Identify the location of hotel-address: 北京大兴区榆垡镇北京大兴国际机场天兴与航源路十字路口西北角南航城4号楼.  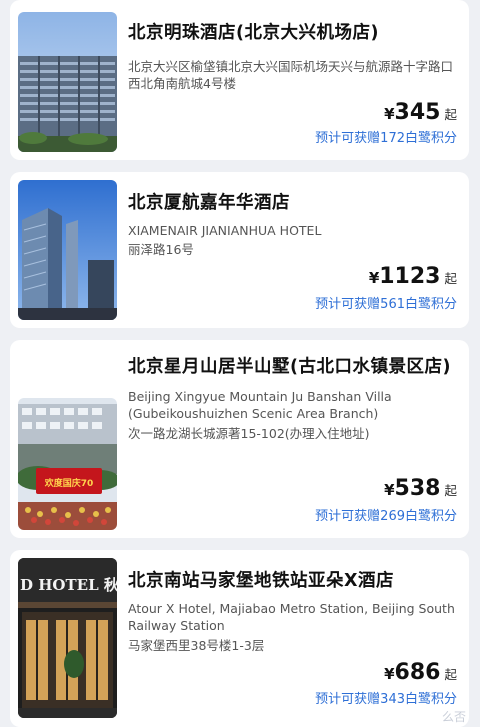
(291, 75).